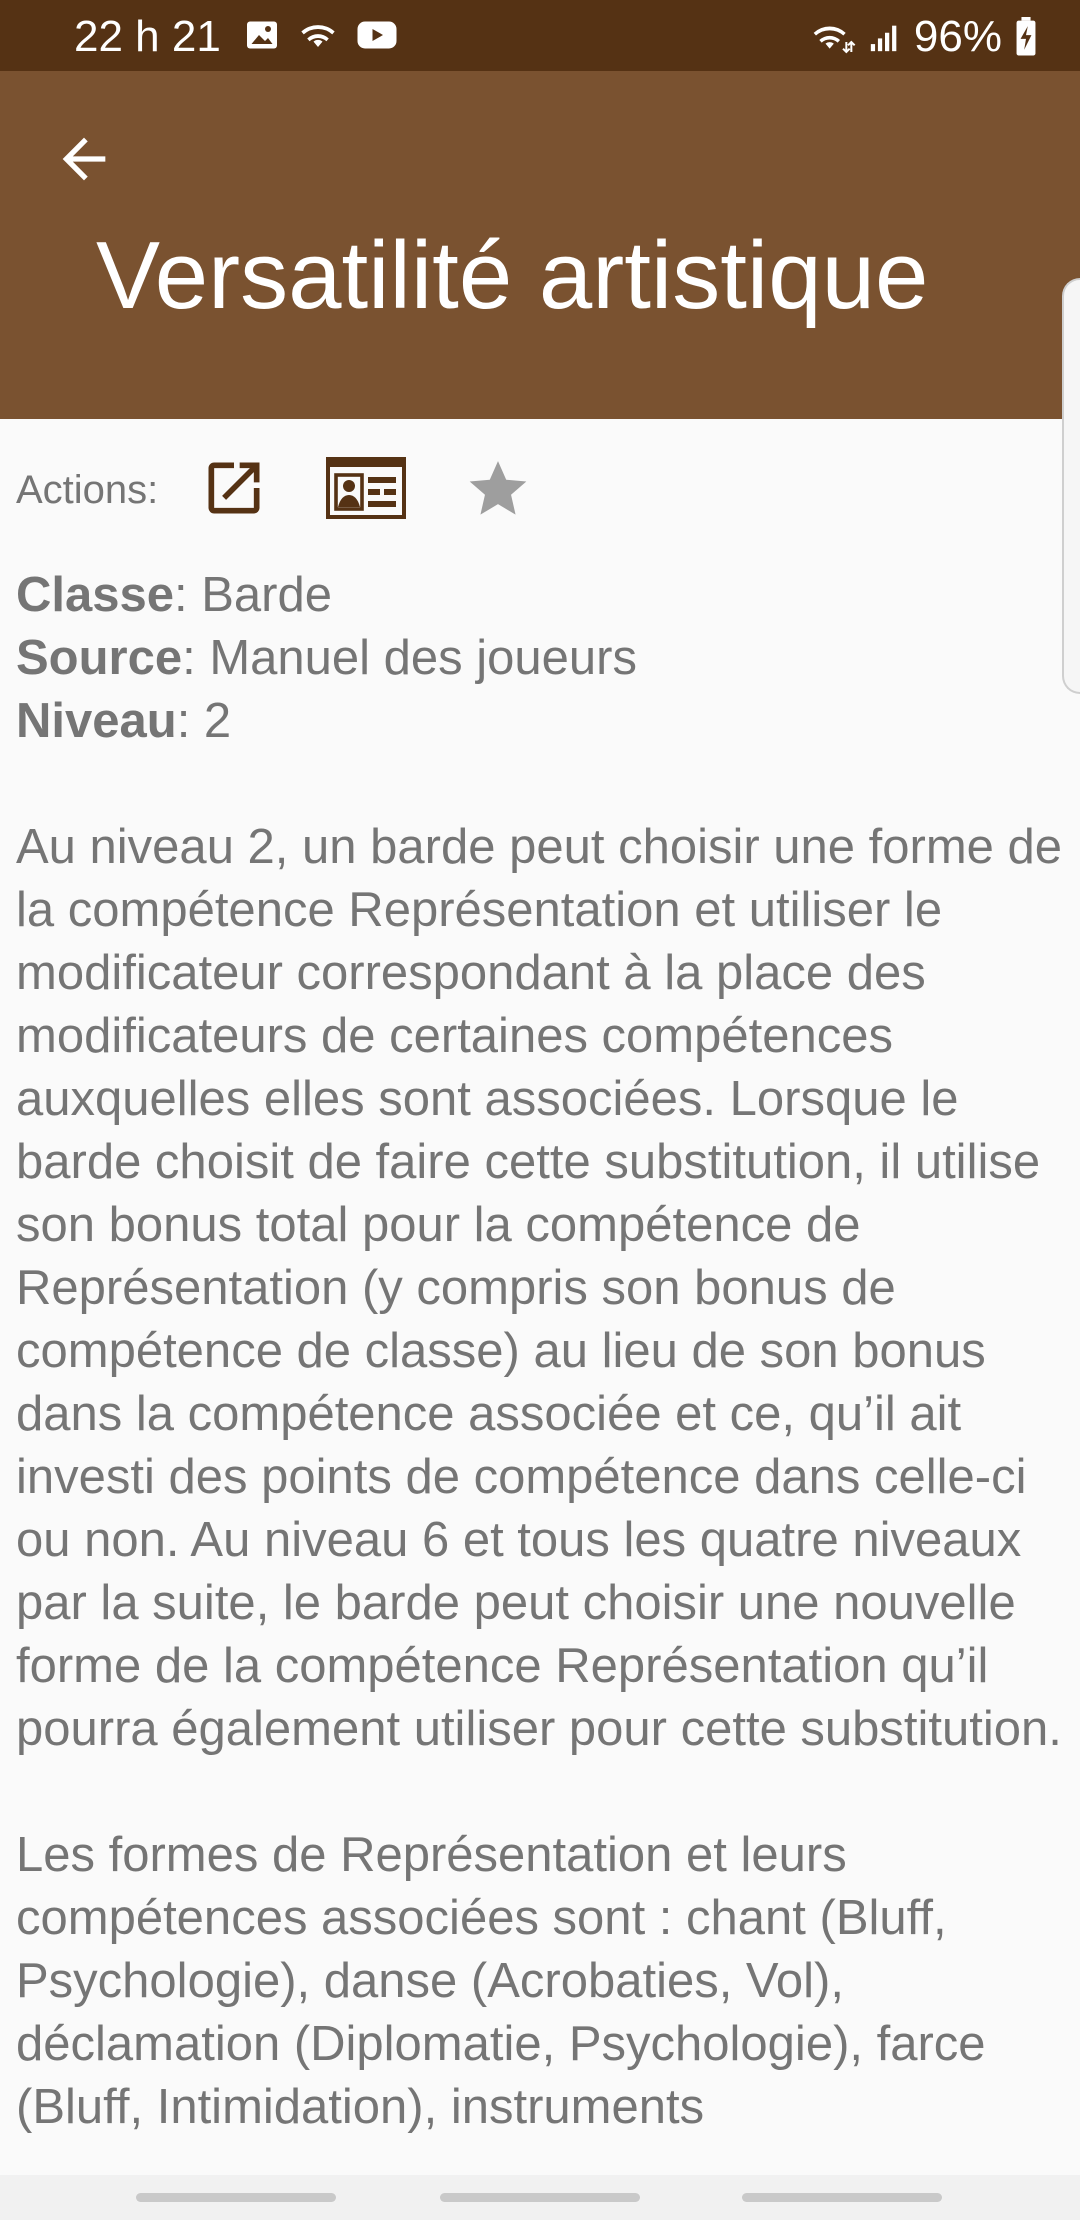  I want to click on status-time: 22 h 21, so click(147, 36).